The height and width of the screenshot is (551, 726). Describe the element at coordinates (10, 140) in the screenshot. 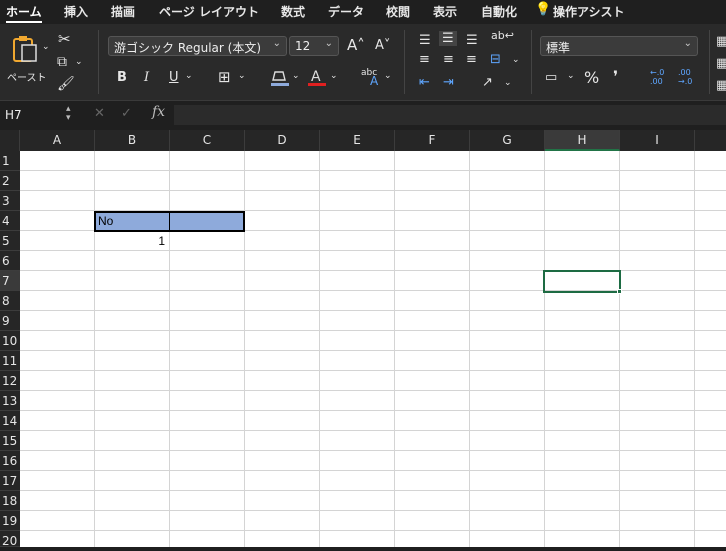

I see `select-all-corner` at that location.